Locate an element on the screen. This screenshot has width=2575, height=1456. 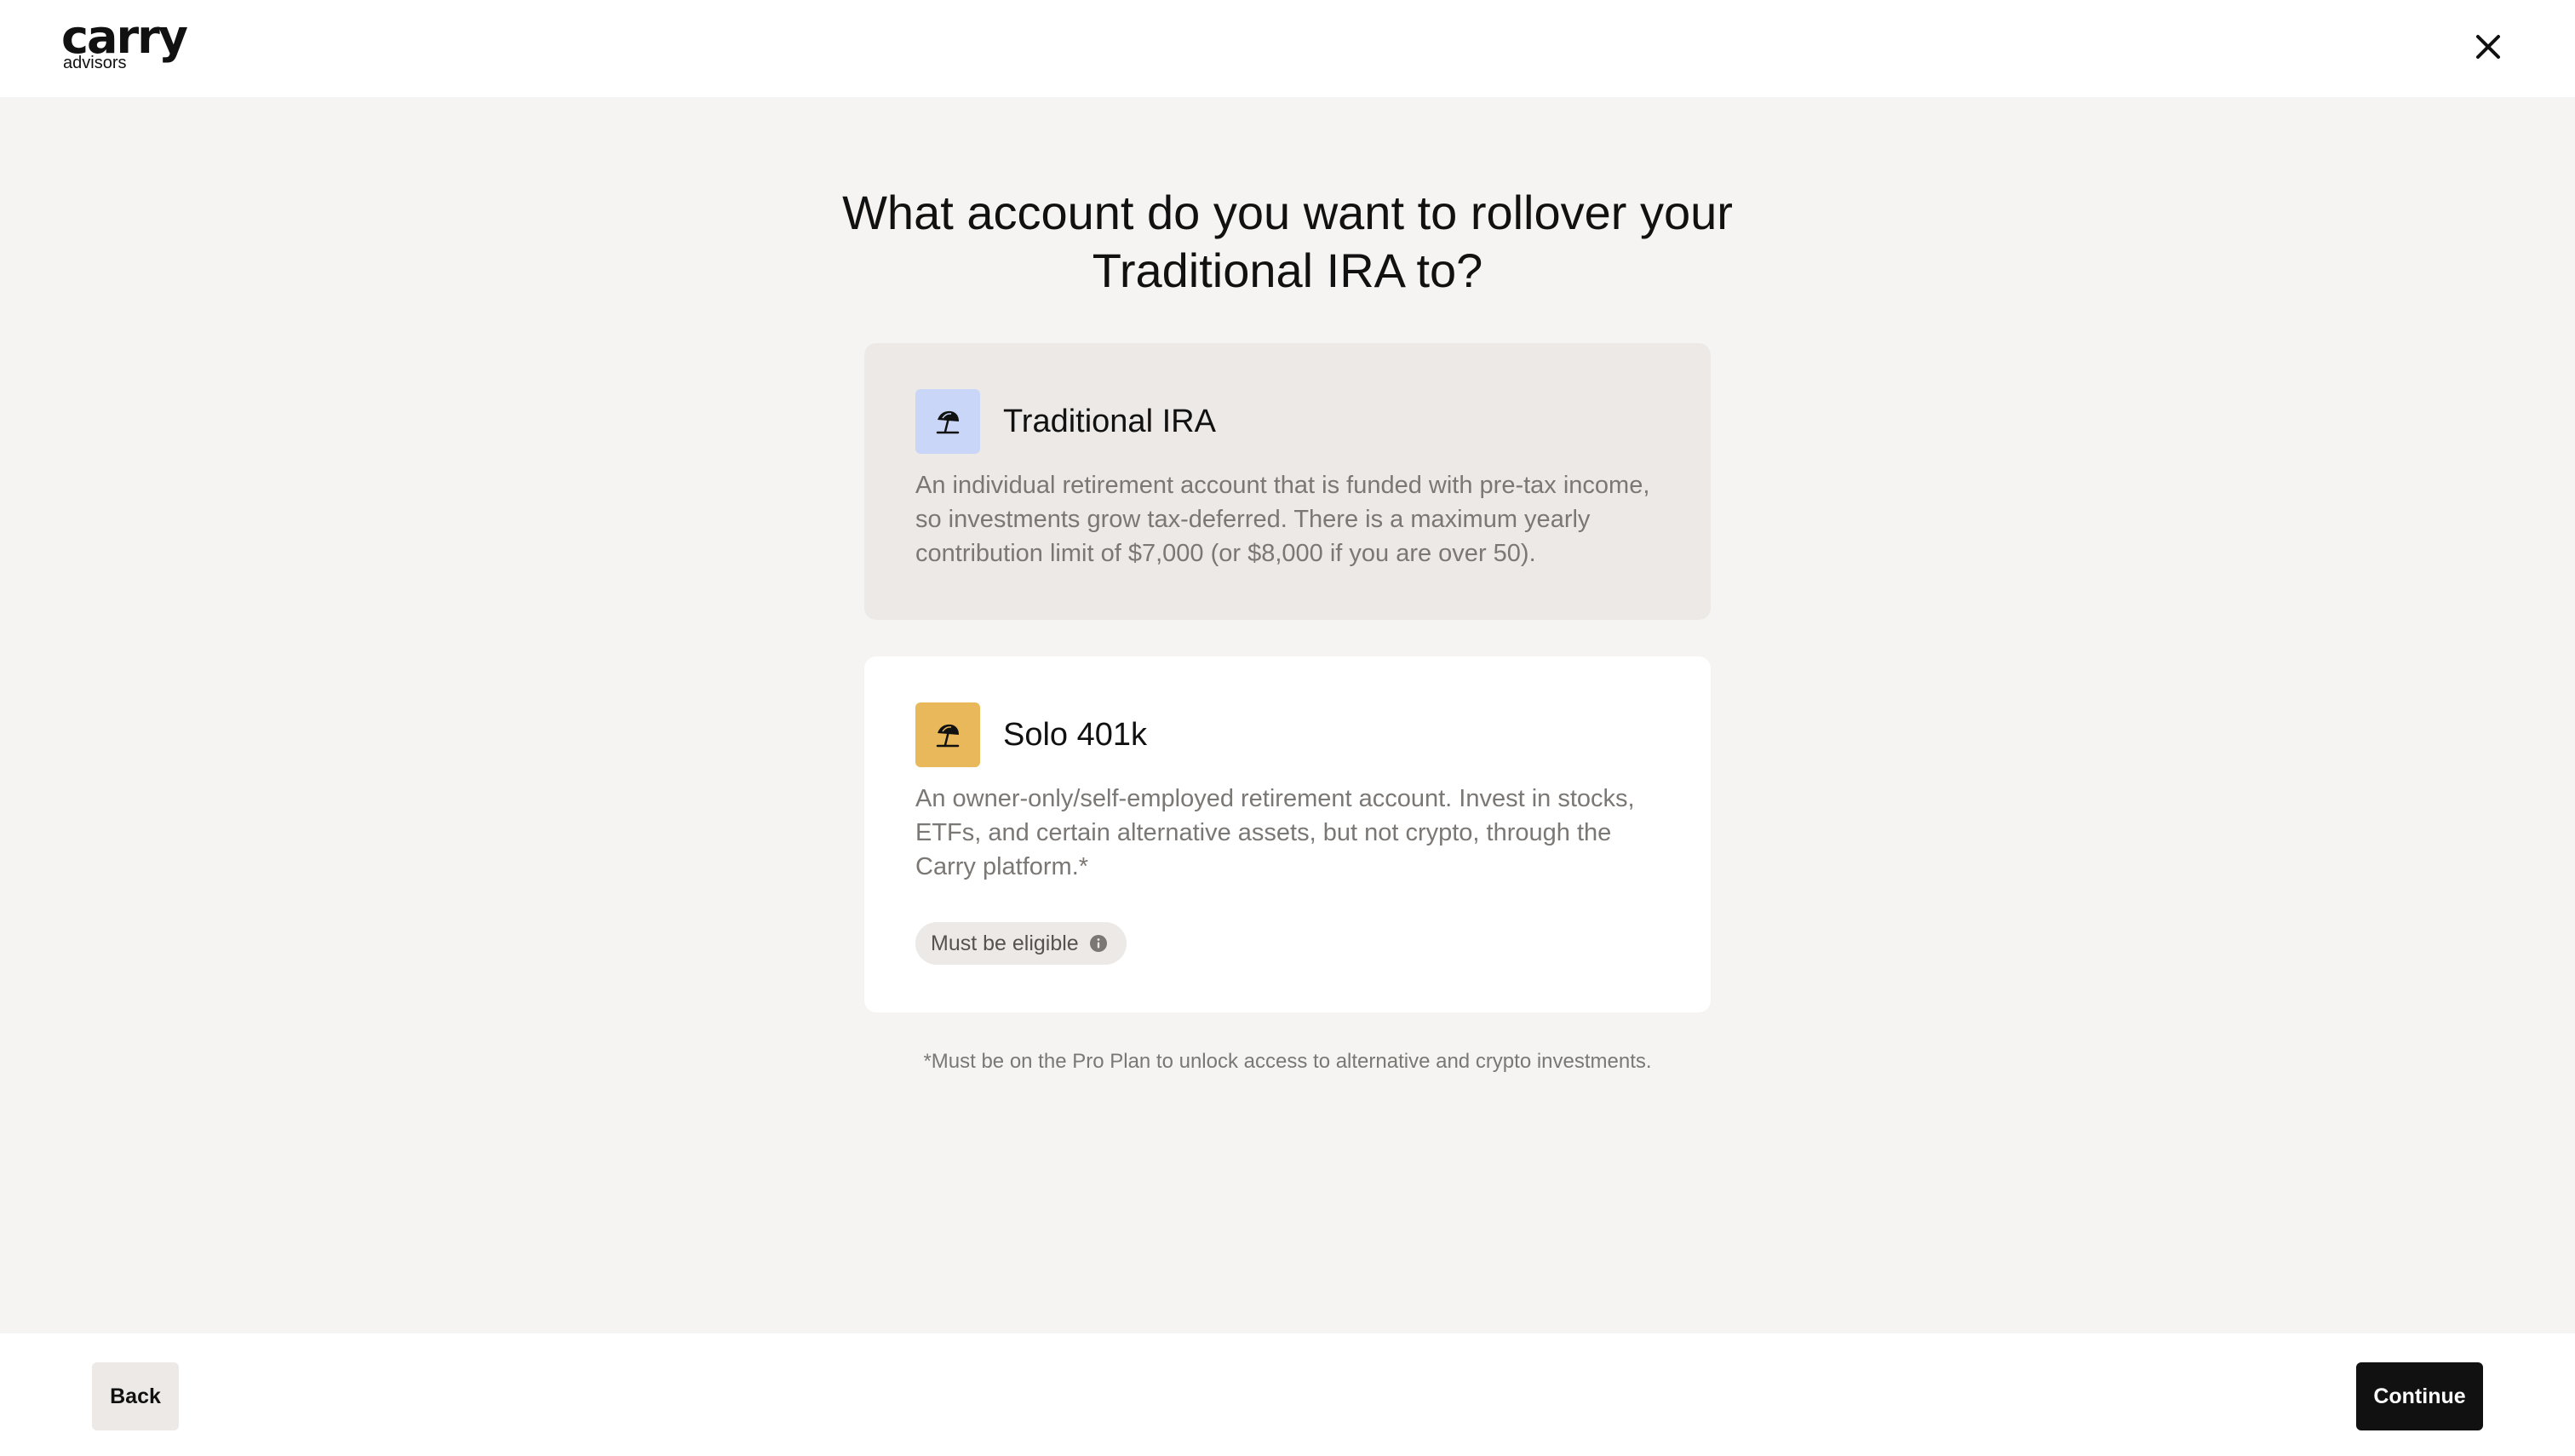
logo-subtitle: advisors is located at coordinates (95, 63).